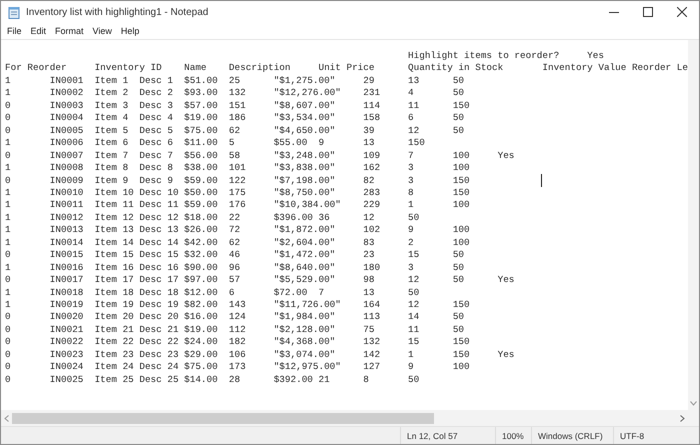  Describe the element at coordinates (38, 30) in the screenshot. I see `menu-item: Edit` at that location.